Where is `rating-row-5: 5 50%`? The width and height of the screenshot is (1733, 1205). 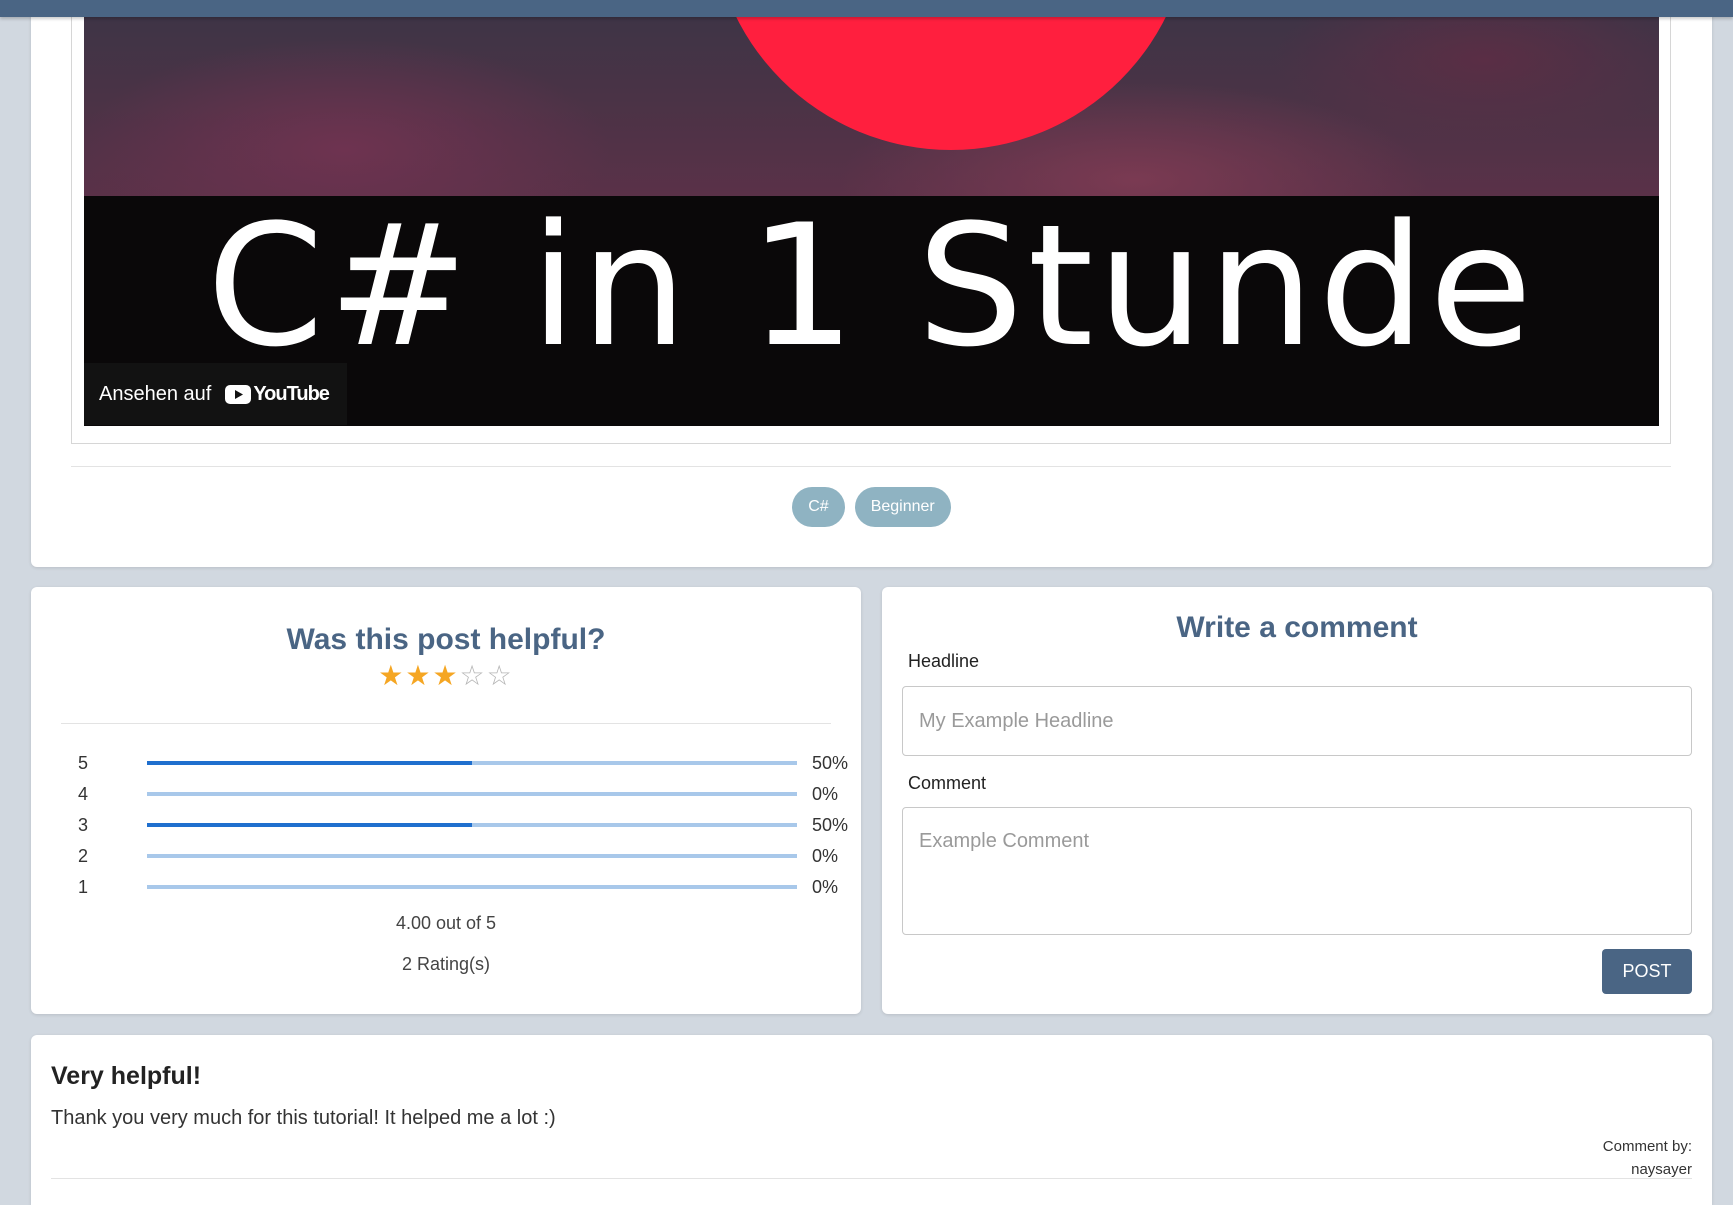 rating-row-5: 5 50% is located at coordinates (463, 763).